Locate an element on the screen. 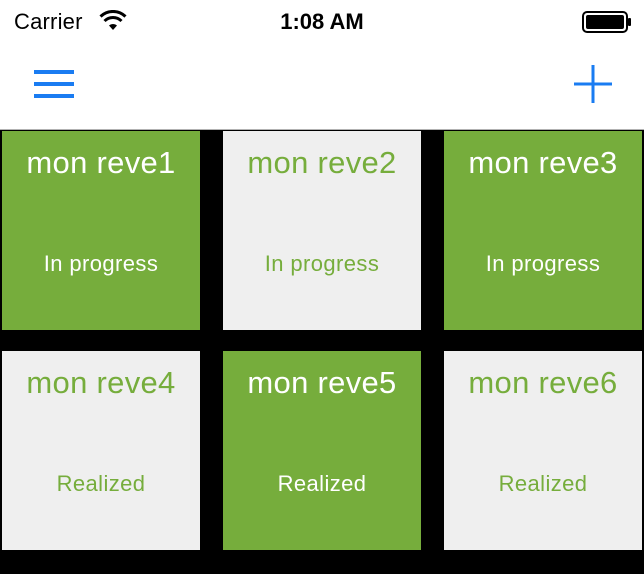 This screenshot has width=644, height=574. dream-title: mon reve1 is located at coordinates (101, 162).